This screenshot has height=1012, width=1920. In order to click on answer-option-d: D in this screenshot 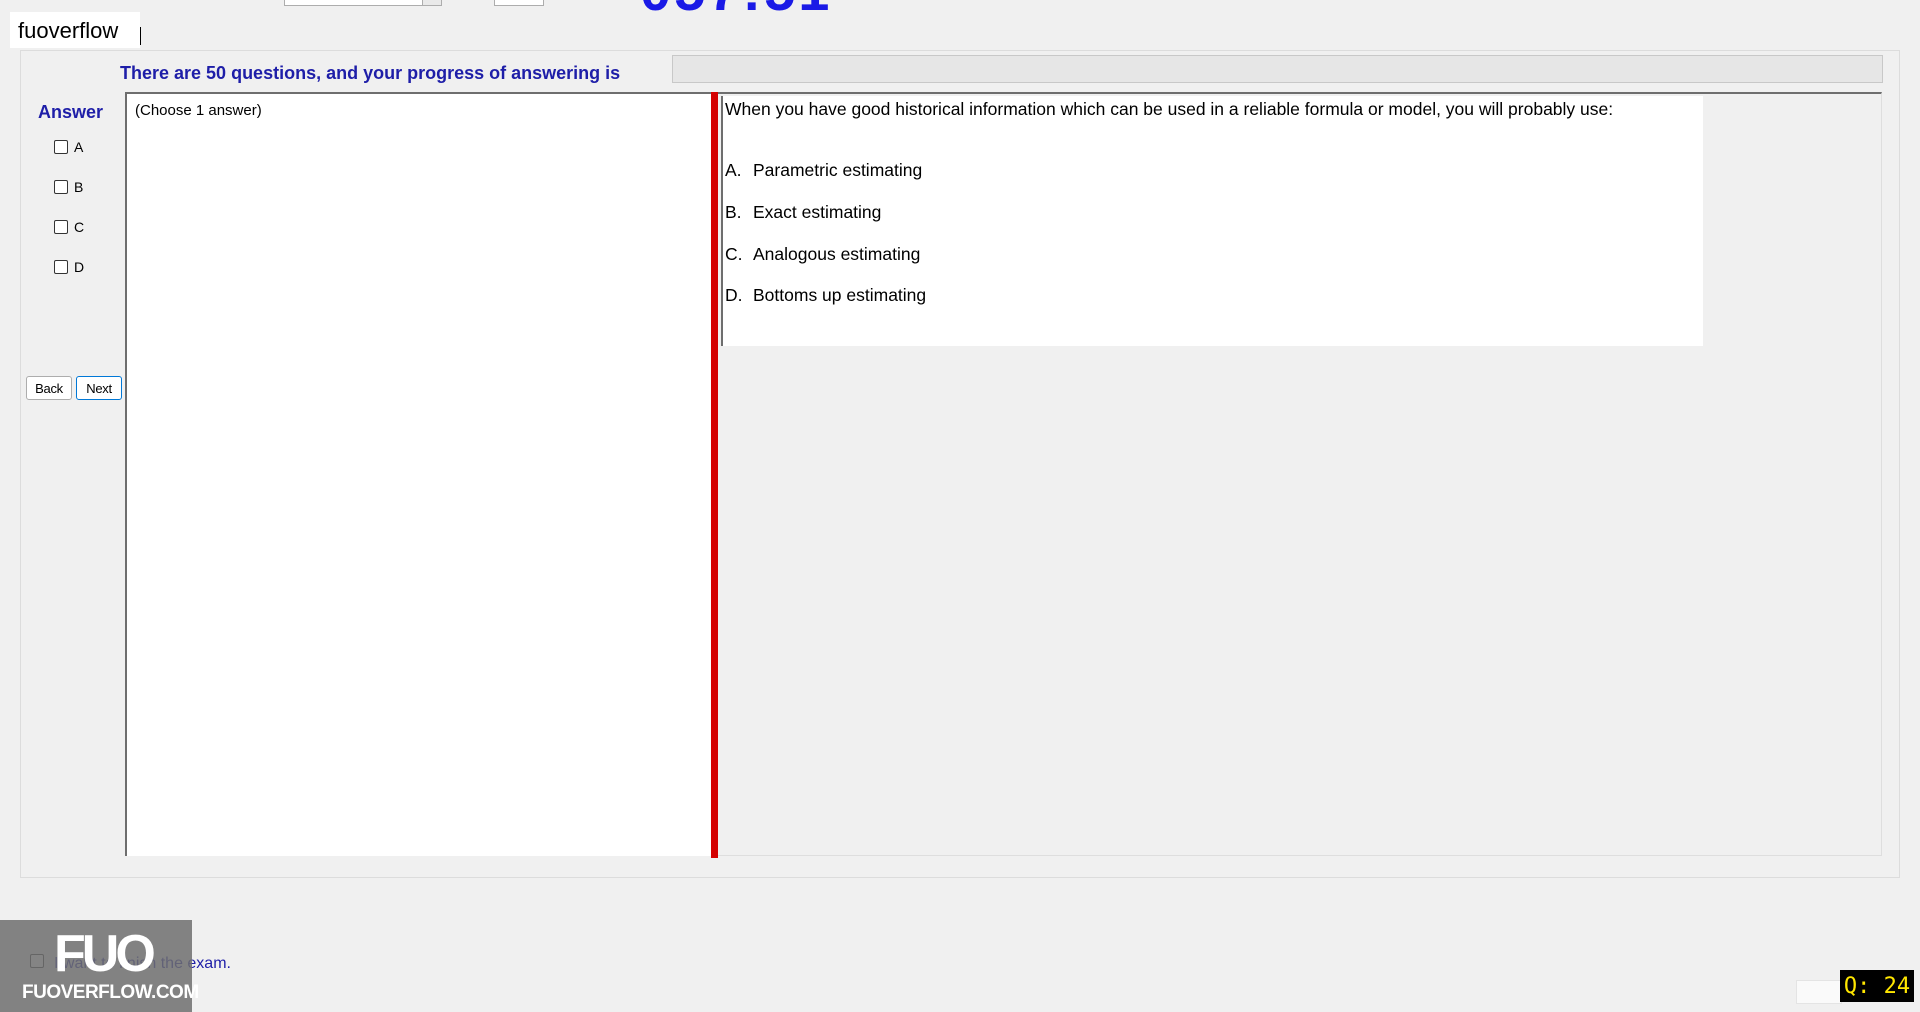, I will do `click(69, 267)`.